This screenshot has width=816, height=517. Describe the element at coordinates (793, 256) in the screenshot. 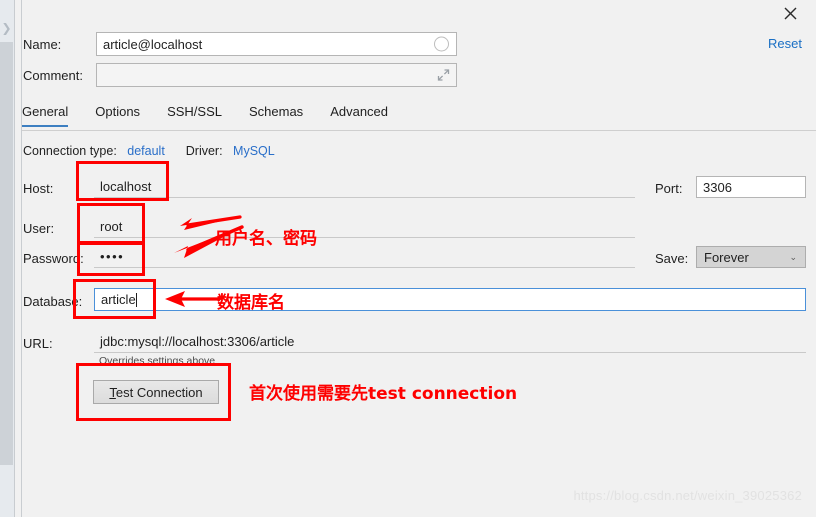

I see `chevron-down-icon: ⌄` at that location.